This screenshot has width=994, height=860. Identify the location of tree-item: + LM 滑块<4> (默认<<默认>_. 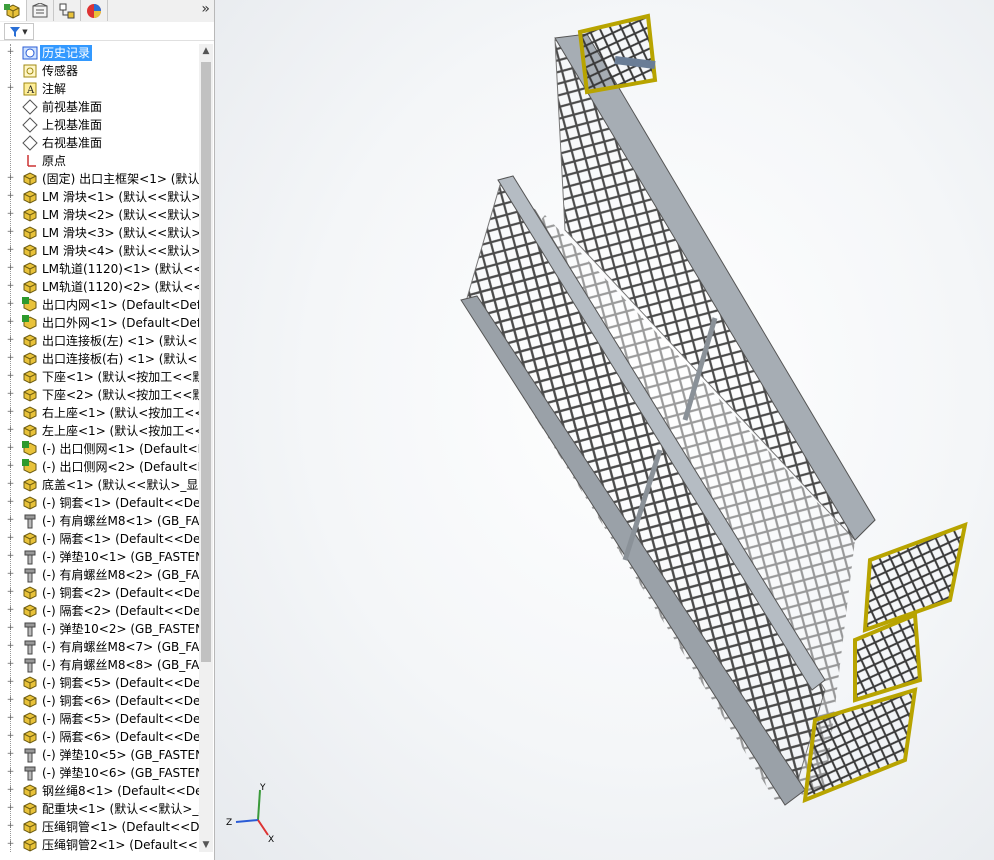
(99, 251).